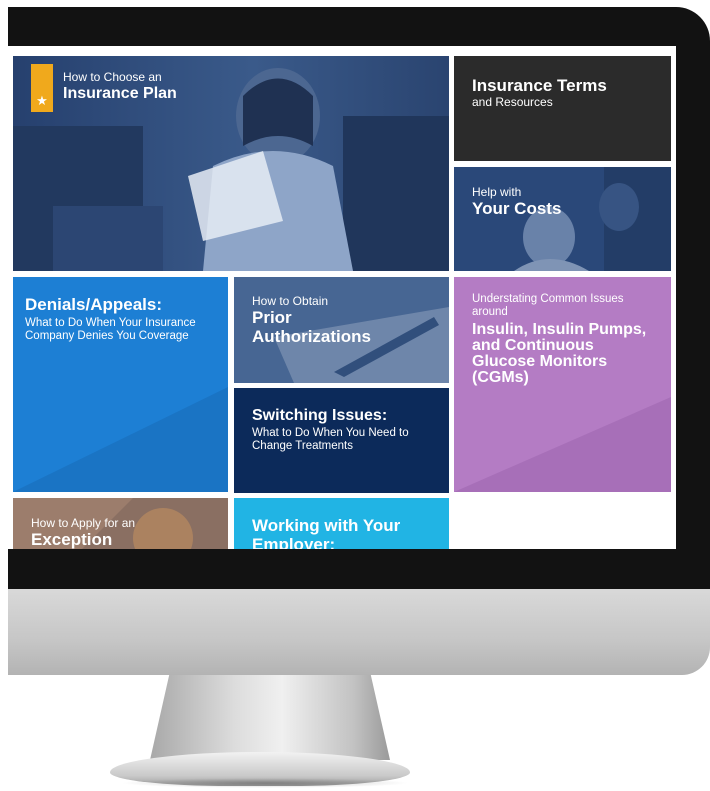 This screenshot has height=791, width=710. I want to click on switching-title: Switching Issues:, so click(320, 415).